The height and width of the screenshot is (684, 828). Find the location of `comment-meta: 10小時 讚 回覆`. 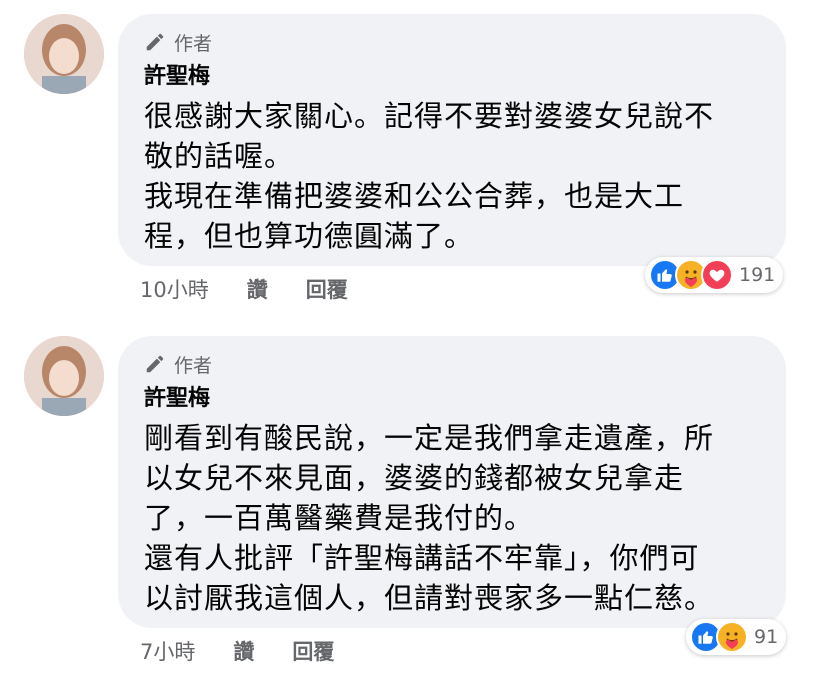

comment-meta: 10小時 讚 回覆 is located at coordinates (244, 289).